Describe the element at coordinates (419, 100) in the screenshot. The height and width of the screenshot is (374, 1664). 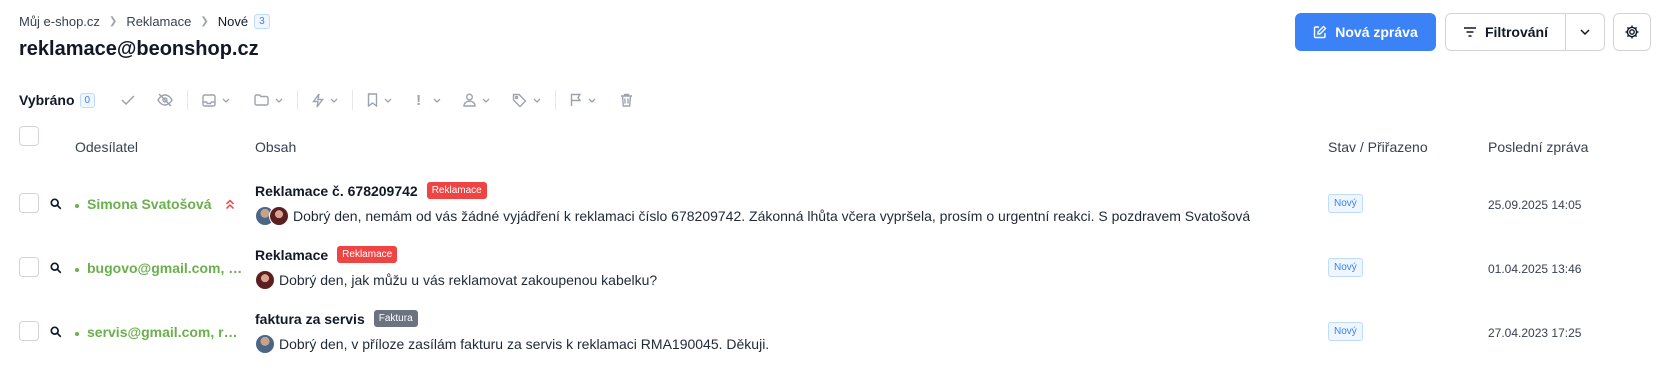
I see `exclamation-icon: !` at that location.